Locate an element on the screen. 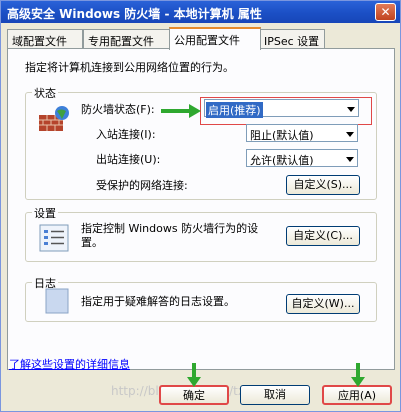 The width and height of the screenshot is (401, 412). cancel-button: 取消 is located at coordinates (275, 395).